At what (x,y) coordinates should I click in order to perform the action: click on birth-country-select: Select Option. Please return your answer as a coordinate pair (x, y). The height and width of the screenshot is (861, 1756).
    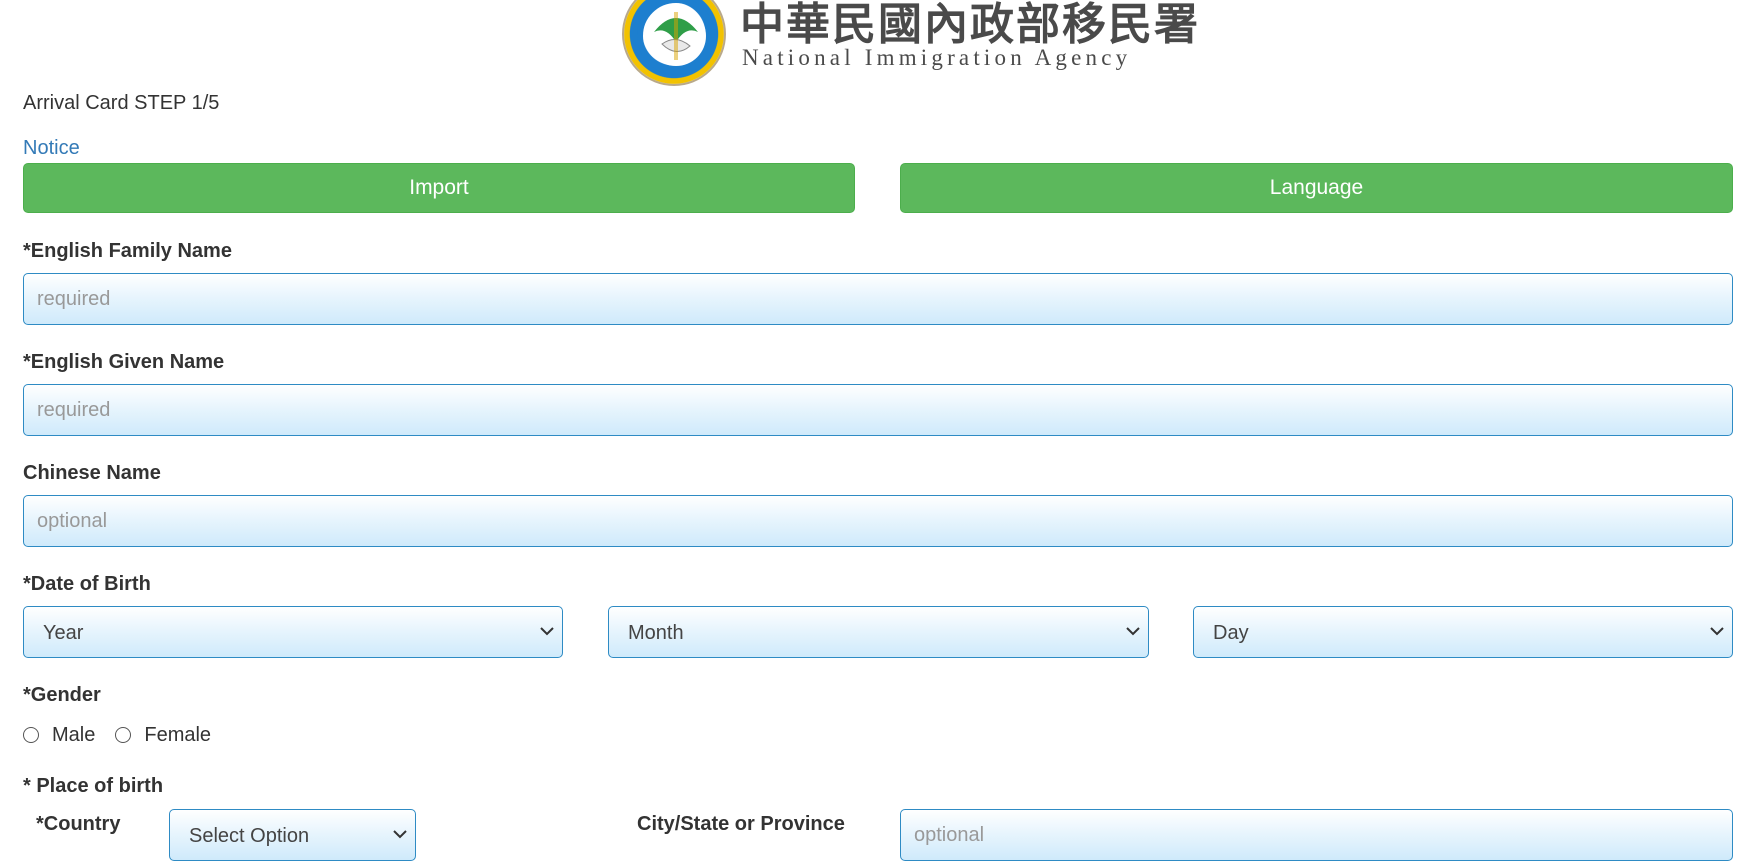
    Looking at the image, I should click on (292, 835).